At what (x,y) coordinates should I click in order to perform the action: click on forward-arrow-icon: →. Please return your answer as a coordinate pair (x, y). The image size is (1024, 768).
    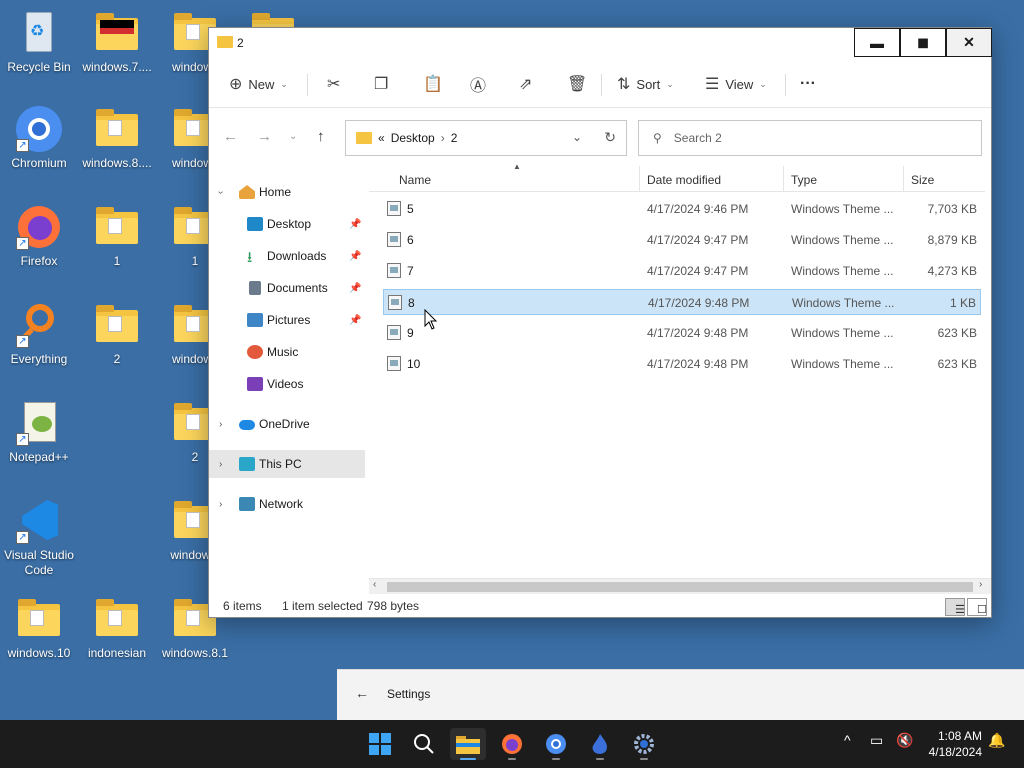
    Looking at the image, I should click on (264, 136).